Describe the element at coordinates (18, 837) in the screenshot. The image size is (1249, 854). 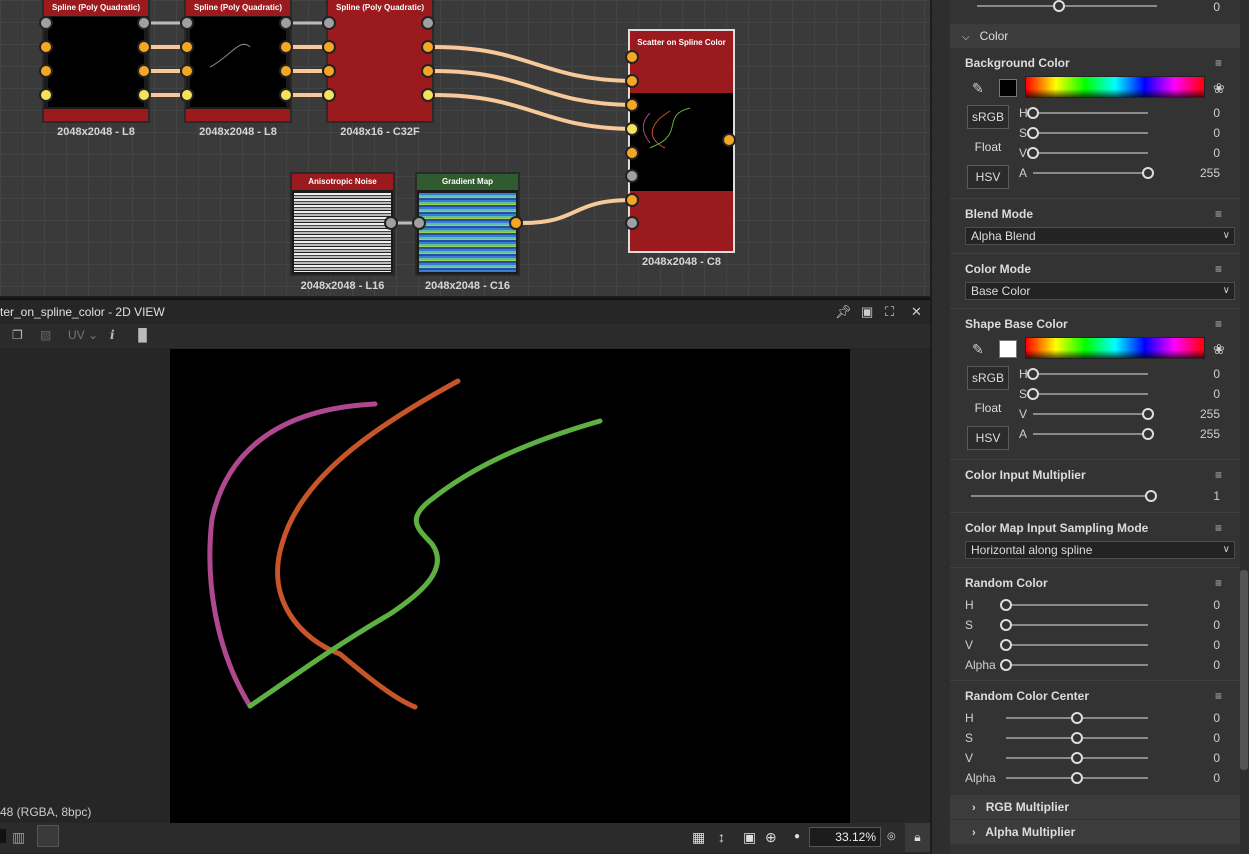
I see `grid-toggle-icon: ▥` at that location.